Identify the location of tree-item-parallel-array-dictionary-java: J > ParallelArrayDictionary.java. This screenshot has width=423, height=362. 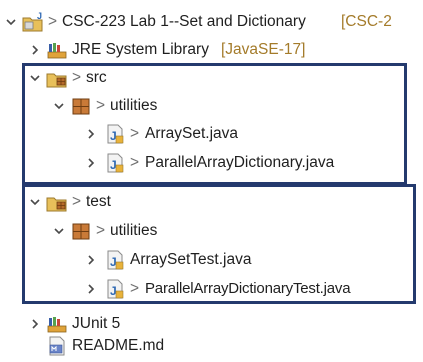
(200, 163).